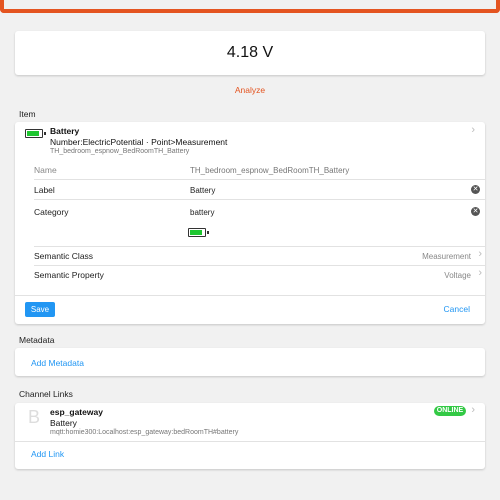 This screenshot has height=500, width=500. Describe the element at coordinates (259, 224) in the screenshot. I see `category-row: Category battery ✕` at that location.